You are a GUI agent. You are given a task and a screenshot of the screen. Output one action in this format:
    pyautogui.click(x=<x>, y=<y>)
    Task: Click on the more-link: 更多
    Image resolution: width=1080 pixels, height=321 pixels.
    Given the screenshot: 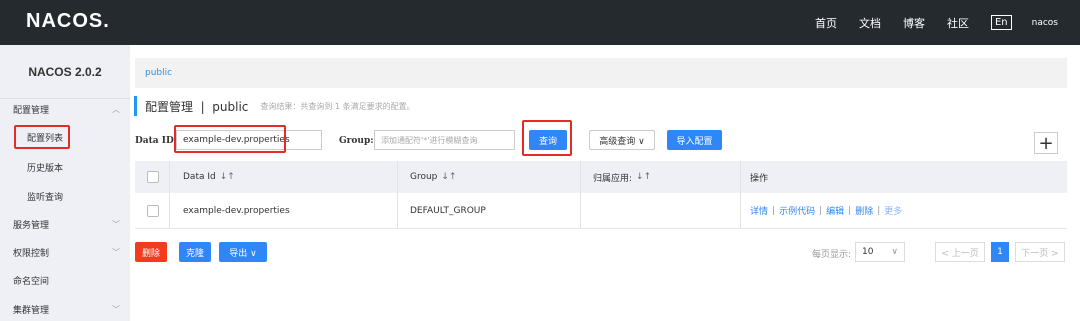 What is the action you would take?
    pyautogui.click(x=893, y=210)
    